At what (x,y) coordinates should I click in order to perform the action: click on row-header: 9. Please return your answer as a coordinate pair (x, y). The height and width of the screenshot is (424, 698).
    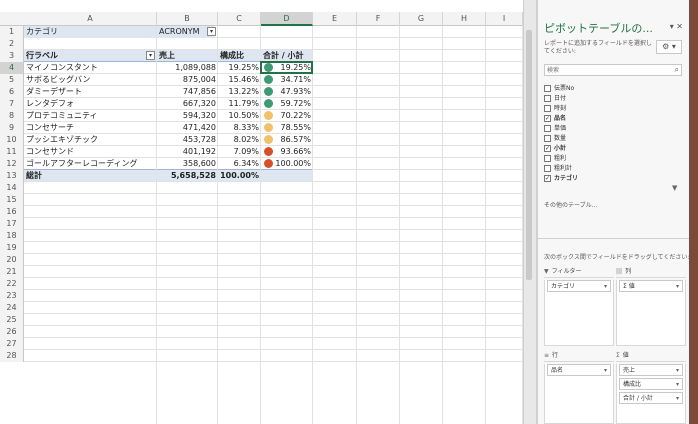
    Looking at the image, I should click on (12, 128).